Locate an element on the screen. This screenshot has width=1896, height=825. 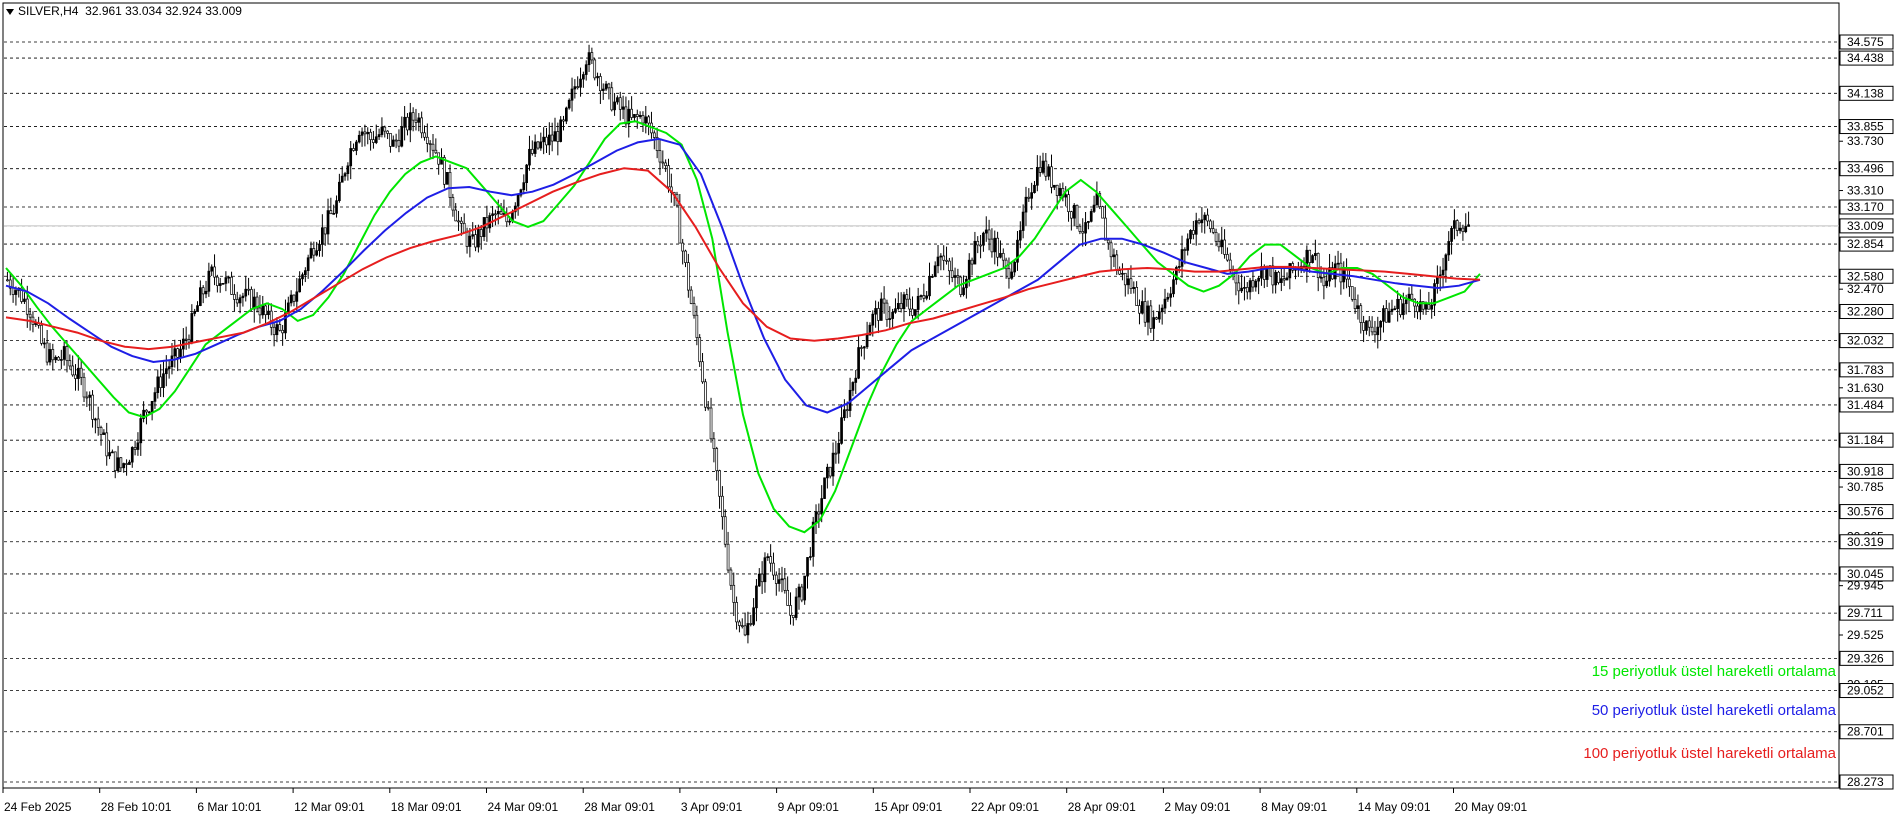
y-tick-label: 33.855 is located at coordinates (1865, 127).